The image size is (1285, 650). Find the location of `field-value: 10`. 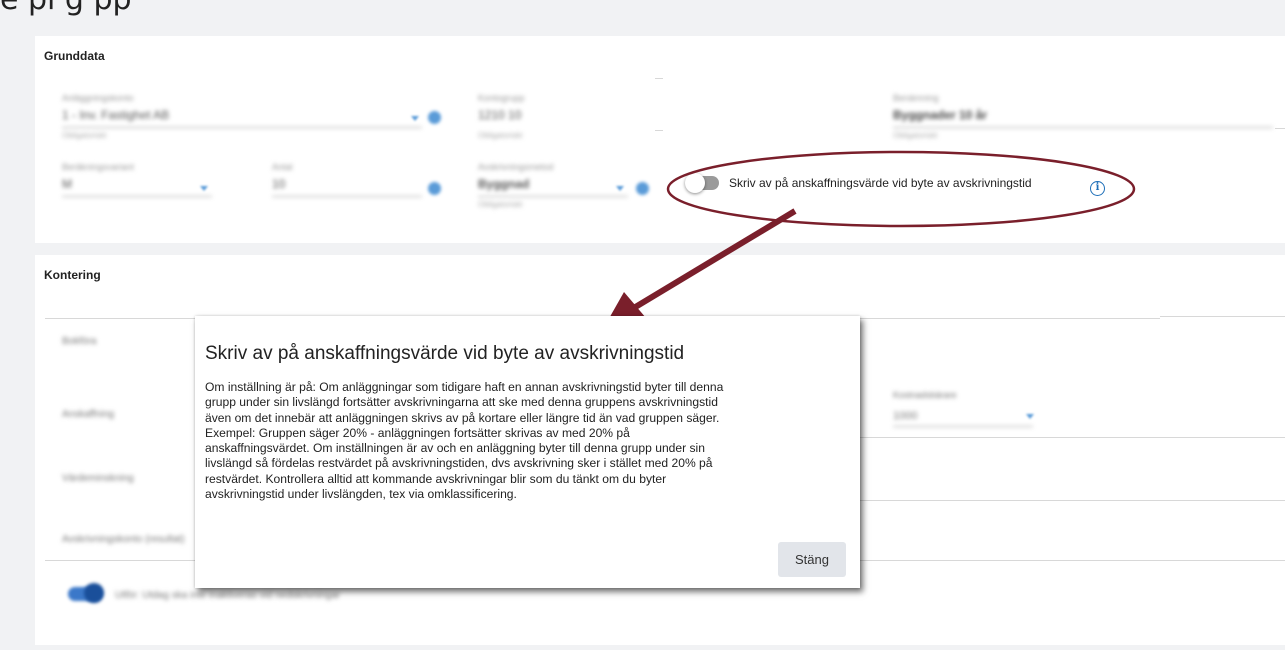

field-value: 10 is located at coordinates (347, 187).